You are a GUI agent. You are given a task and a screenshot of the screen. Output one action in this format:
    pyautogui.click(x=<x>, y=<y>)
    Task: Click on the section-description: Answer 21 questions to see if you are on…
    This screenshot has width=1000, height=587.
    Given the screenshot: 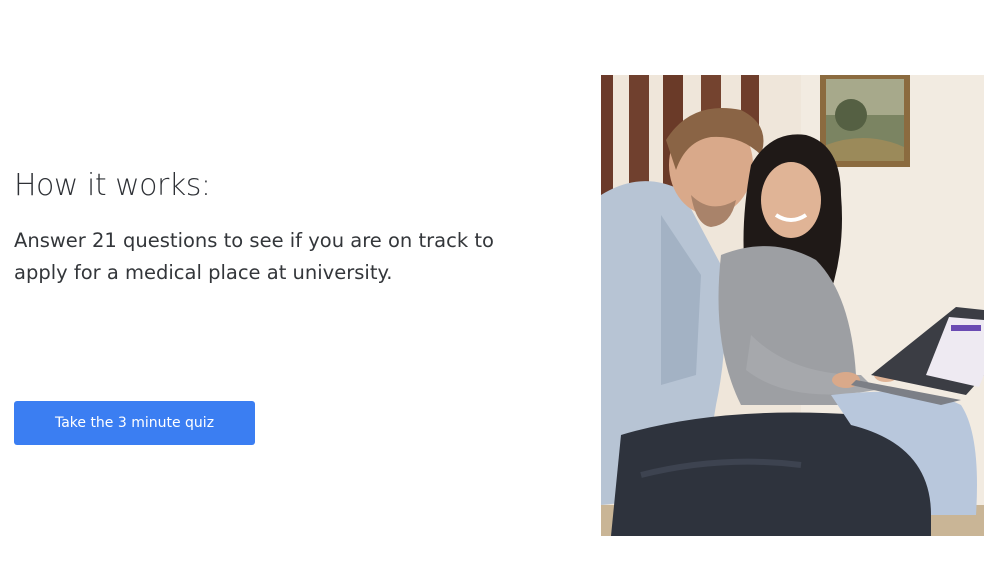 What is the action you would take?
    pyautogui.click(x=254, y=256)
    